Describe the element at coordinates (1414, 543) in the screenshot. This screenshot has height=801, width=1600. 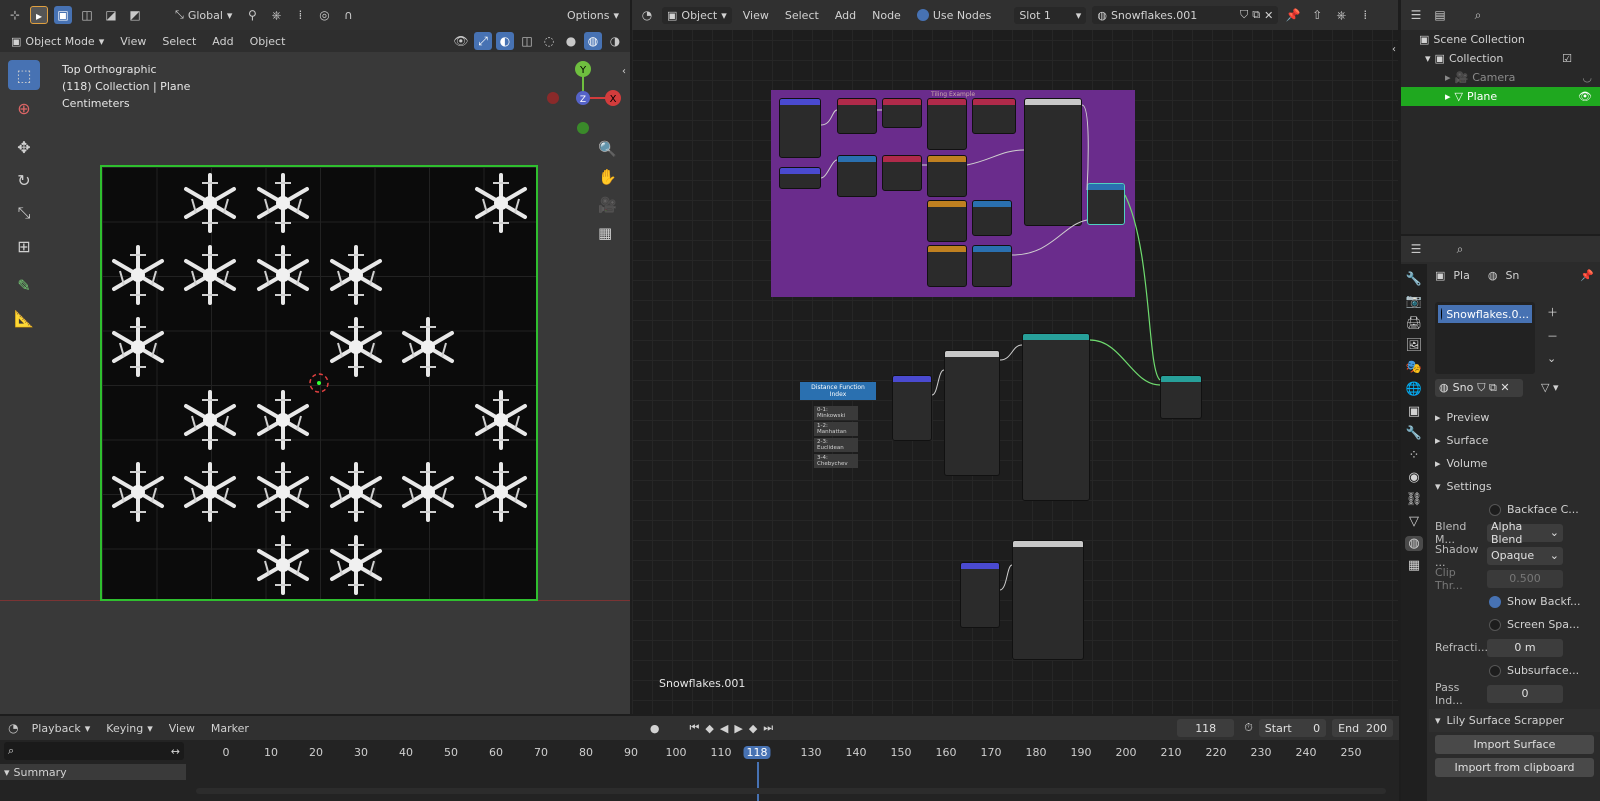
I see `material-tab-icon: ◍` at that location.